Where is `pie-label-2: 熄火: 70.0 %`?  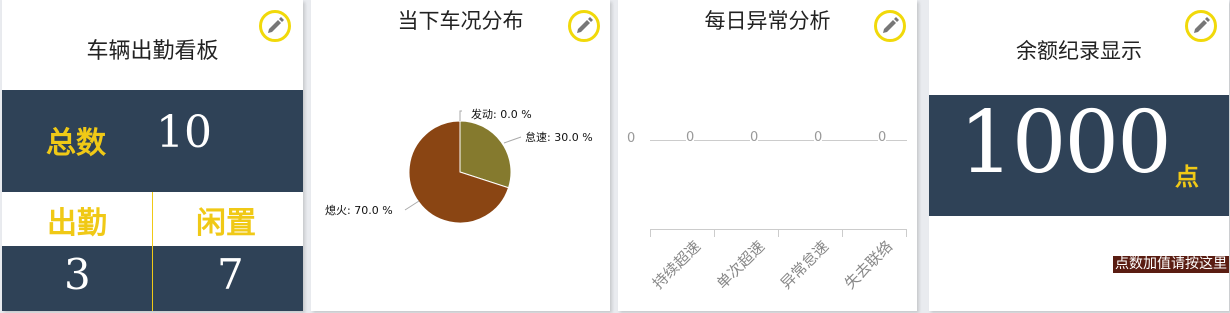 pie-label-2: 熄火: 70.0 % is located at coordinates (359, 210).